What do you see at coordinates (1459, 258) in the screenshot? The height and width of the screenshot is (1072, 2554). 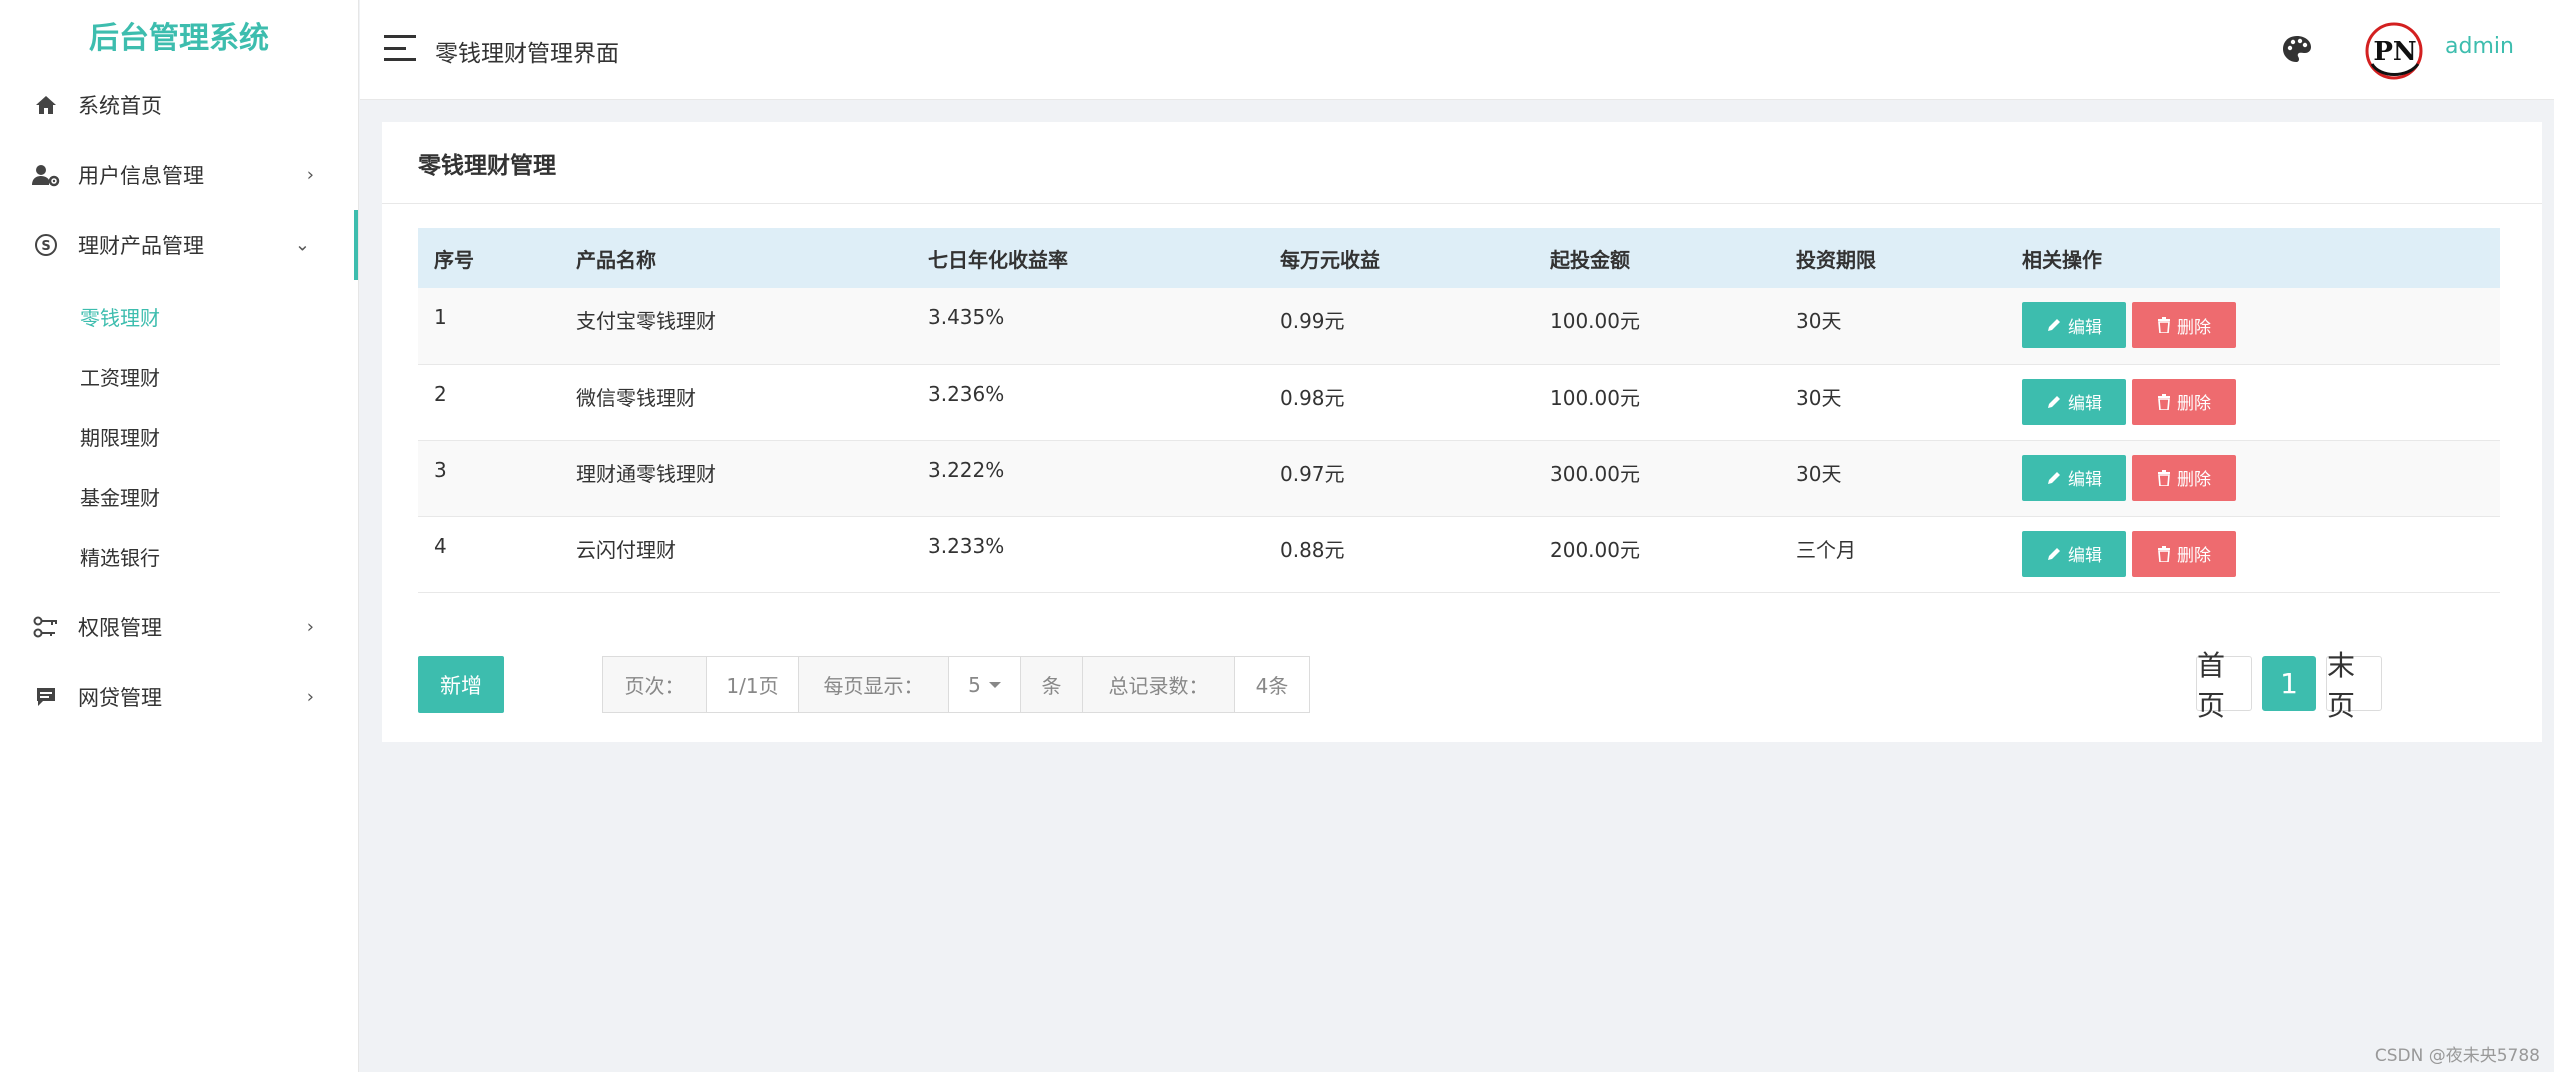 I see `table-header-row: 序号 产品名称 七日年化收益率 每万元收益 起投金额 投资期限 相关操作` at bounding box center [1459, 258].